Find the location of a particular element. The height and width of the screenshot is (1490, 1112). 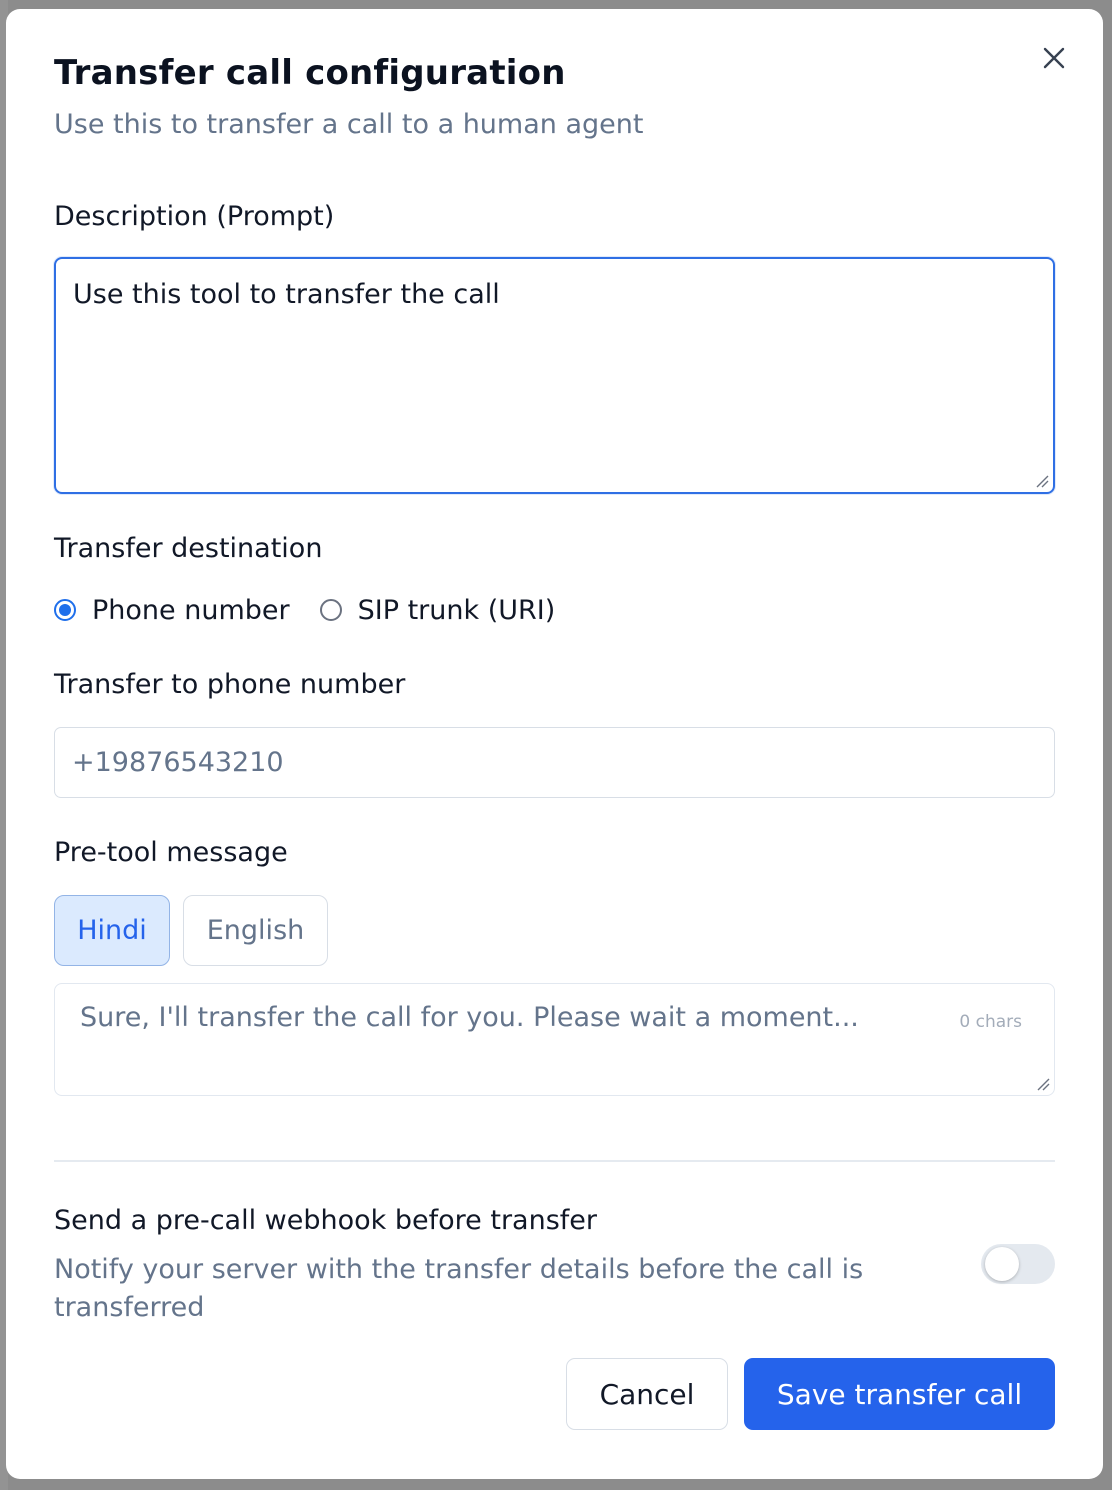

cancel-button: Cancel is located at coordinates (647, 1394).